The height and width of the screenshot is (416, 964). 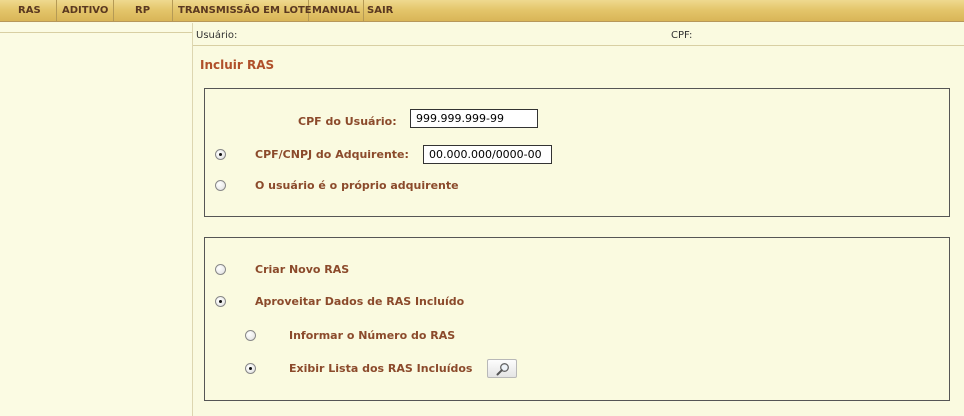 What do you see at coordinates (220, 269) in the screenshot?
I see `criar-novo-ras-radio` at bounding box center [220, 269].